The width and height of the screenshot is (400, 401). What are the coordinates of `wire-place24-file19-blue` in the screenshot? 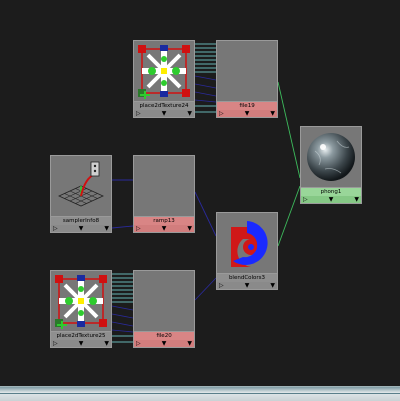 It's located at (205, 89).